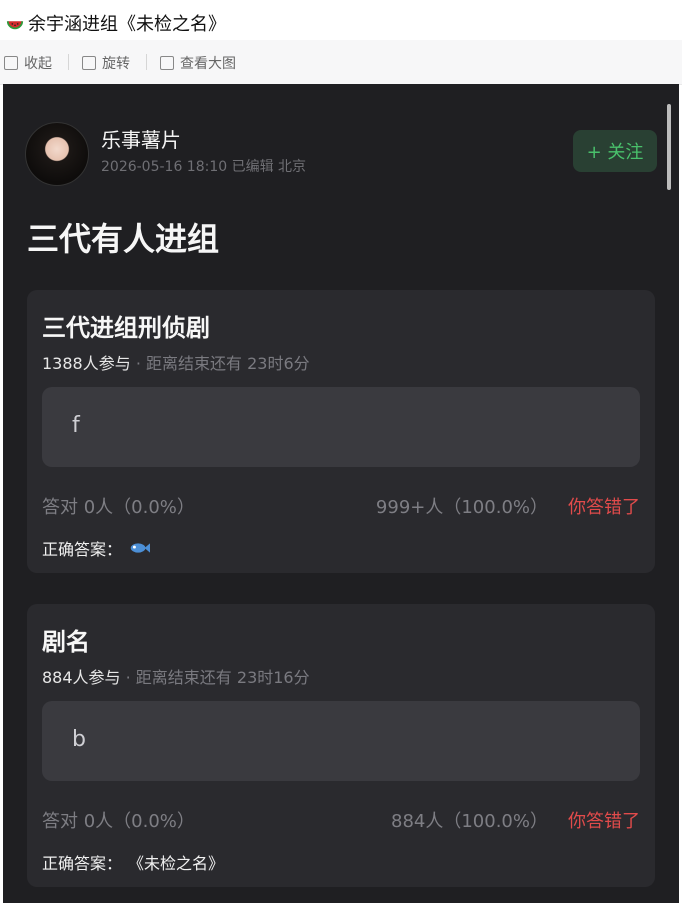 Image resolution: width=682 pixels, height=903 pixels. What do you see at coordinates (141, 138) in the screenshot?
I see `author-name: 乐事薯片` at bounding box center [141, 138].